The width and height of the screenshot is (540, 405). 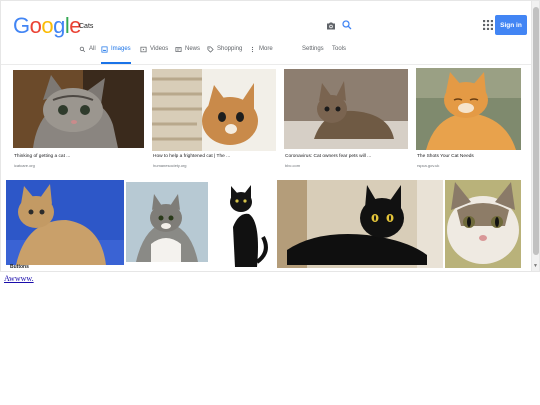 What do you see at coordinates (24, 165) in the screenshot?
I see `result-source: icatcare.org` at bounding box center [24, 165].